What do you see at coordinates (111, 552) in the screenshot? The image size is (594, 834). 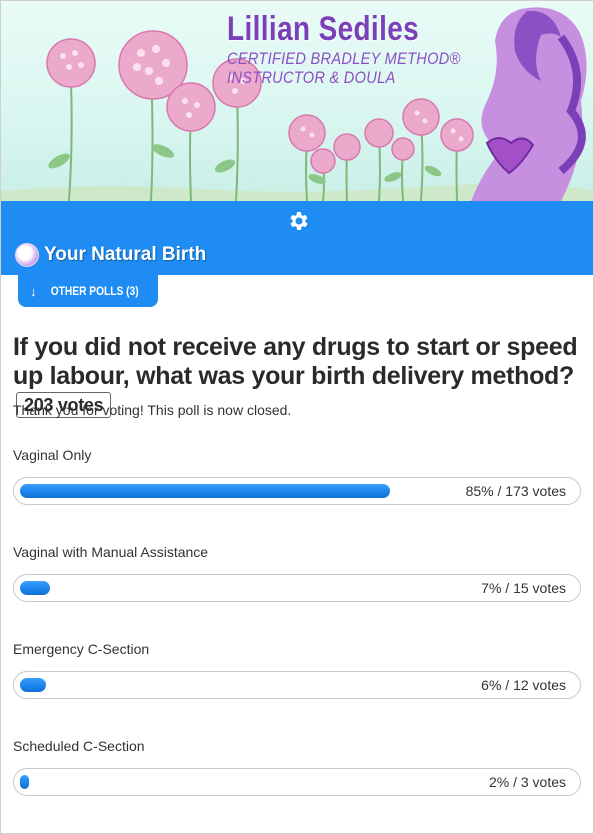 I see `answer-label: Vaginal with Manual Assistance` at bounding box center [111, 552].